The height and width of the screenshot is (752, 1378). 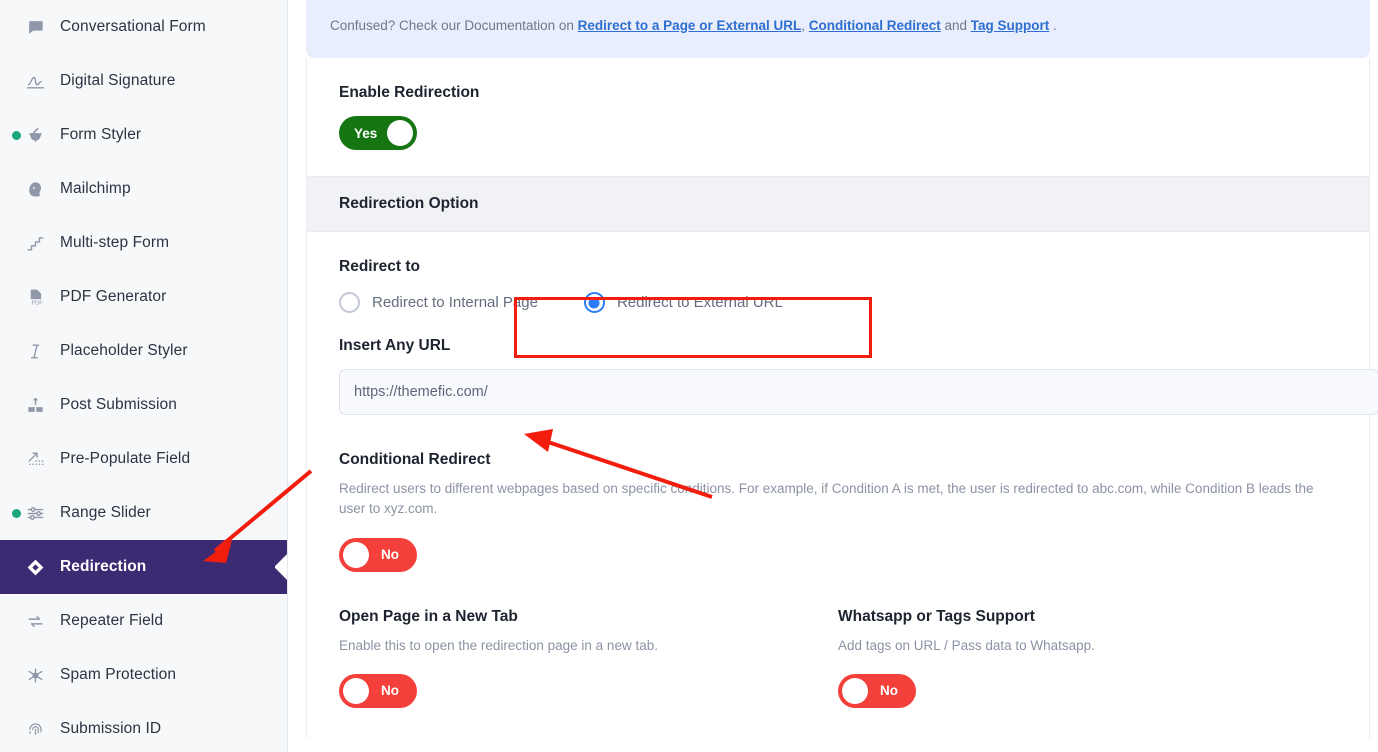 I want to click on mailchimp-icon, so click(x=35, y=189).